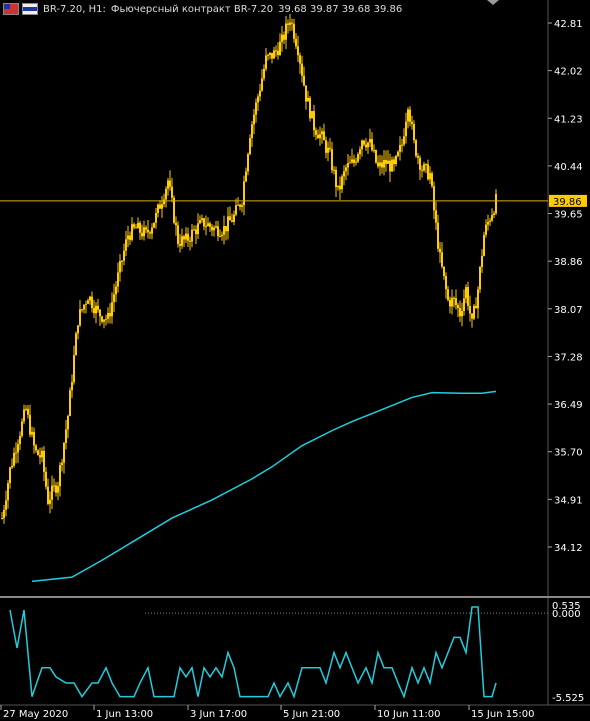 The image size is (590, 721). What do you see at coordinates (566, 614) in the screenshot?
I see `oscillator-tick-label: 0.000` at bounding box center [566, 614].